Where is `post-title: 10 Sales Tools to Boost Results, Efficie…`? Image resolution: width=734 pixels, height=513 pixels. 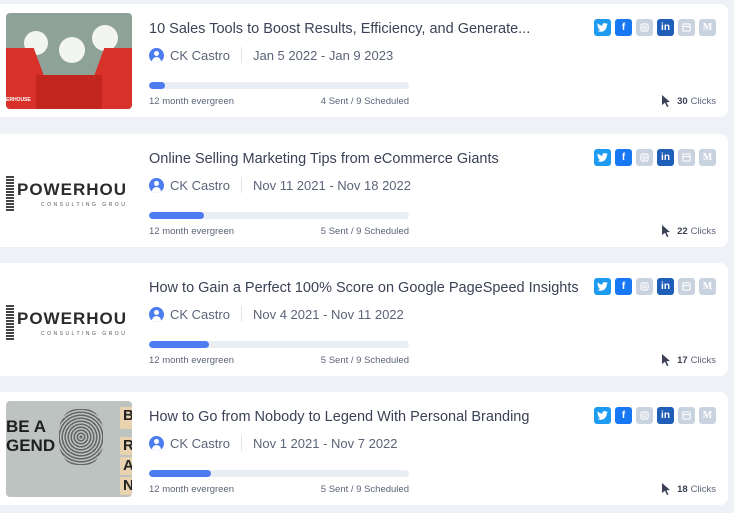
post-title: 10 Sales Tools to Boost Results, Efficie… is located at coordinates (339, 29).